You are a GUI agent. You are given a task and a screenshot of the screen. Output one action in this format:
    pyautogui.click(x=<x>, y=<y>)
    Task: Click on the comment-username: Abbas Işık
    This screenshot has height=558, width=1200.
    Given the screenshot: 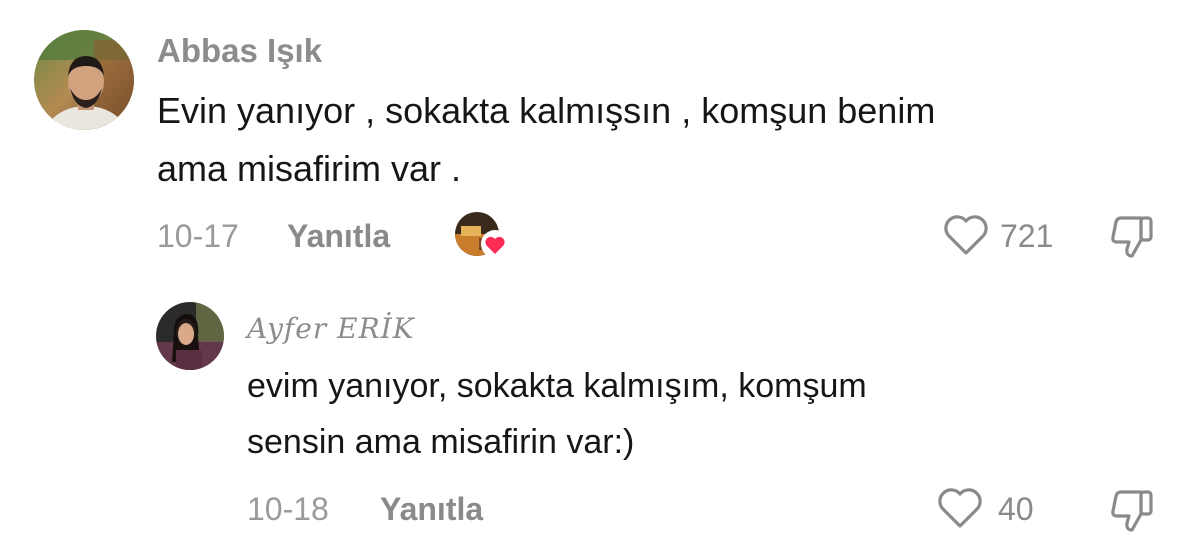 What is the action you would take?
    pyautogui.click(x=239, y=51)
    